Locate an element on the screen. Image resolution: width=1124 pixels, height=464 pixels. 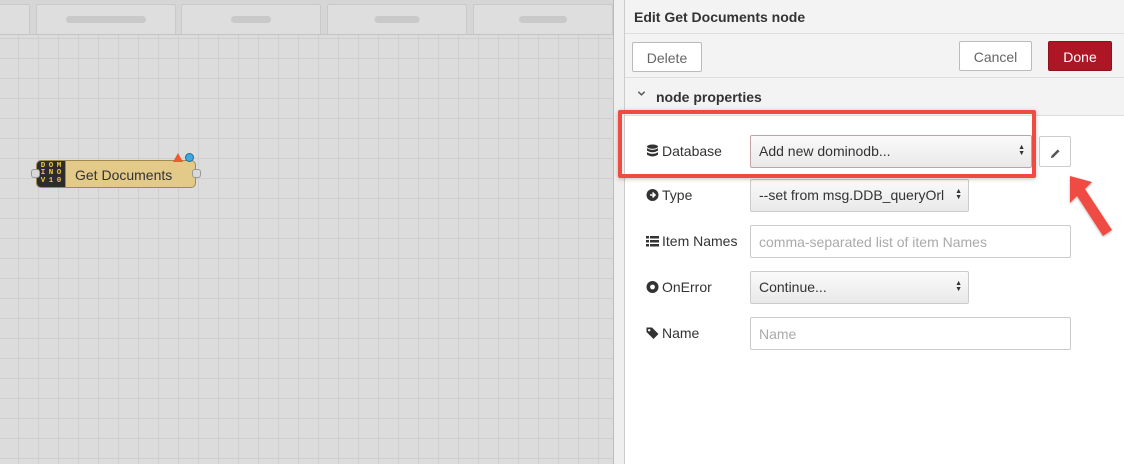
workspace-tab-strip is located at coordinates (306, 17).